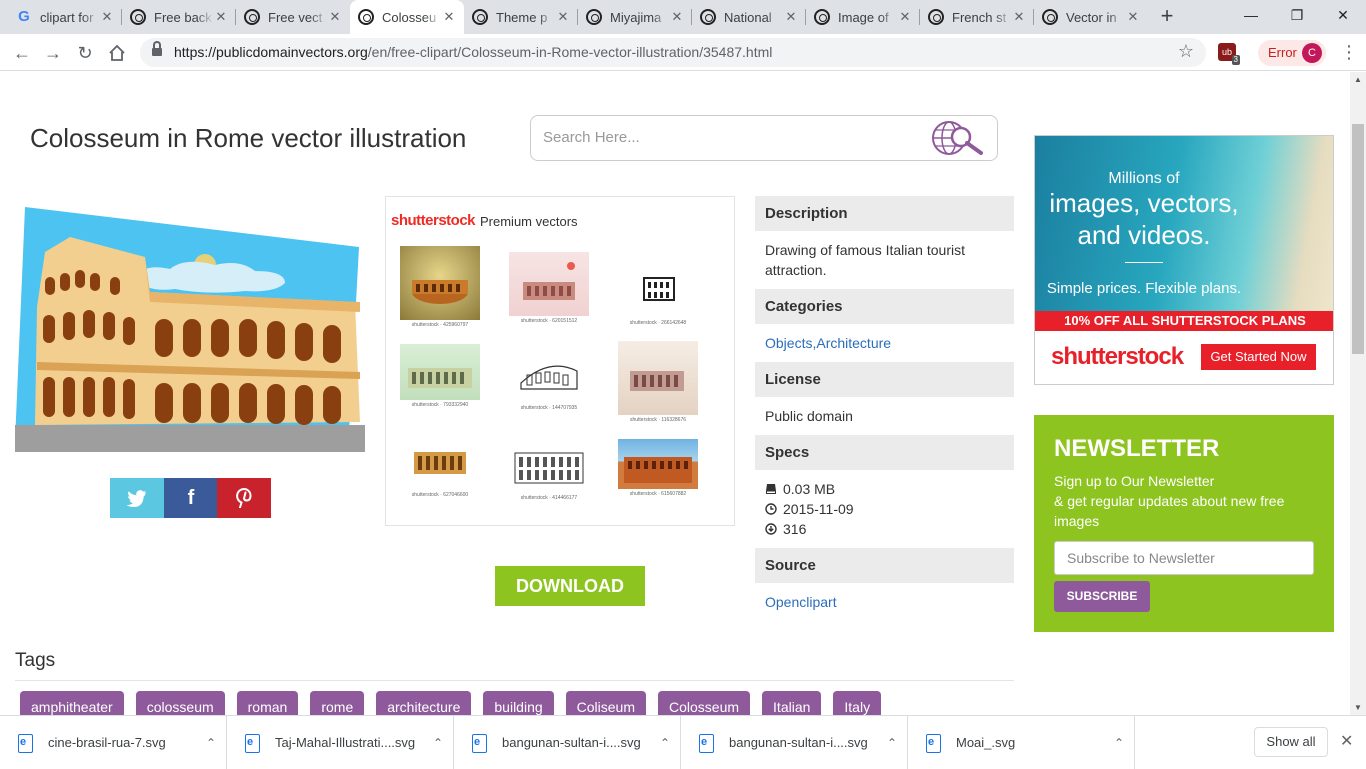 The height and width of the screenshot is (769, 1366). I want to click on premium-thumbnail: shutterstock · 627046600, so click(440, 465).